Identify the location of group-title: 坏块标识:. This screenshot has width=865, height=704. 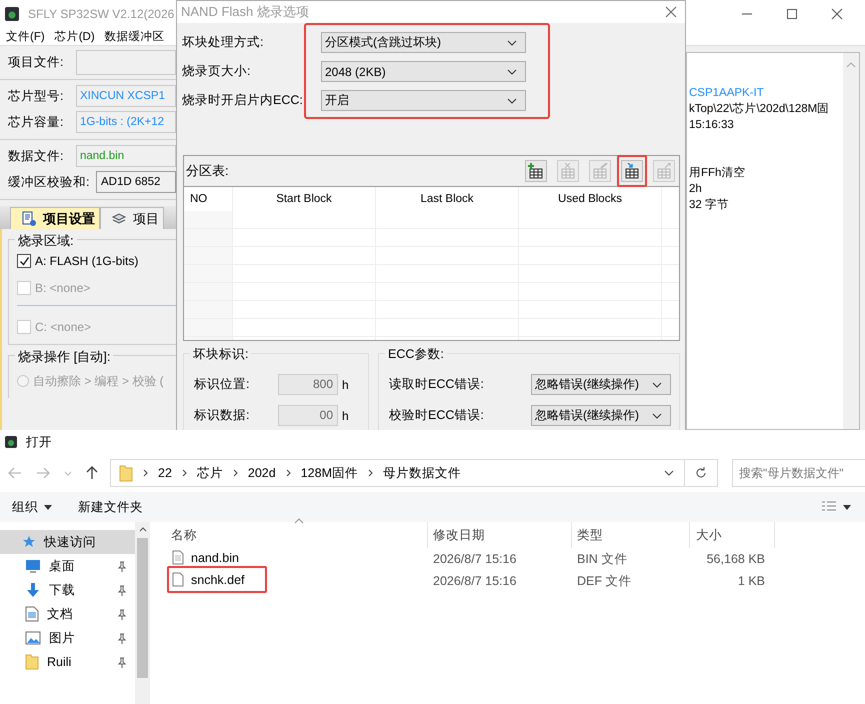
(221, 354).